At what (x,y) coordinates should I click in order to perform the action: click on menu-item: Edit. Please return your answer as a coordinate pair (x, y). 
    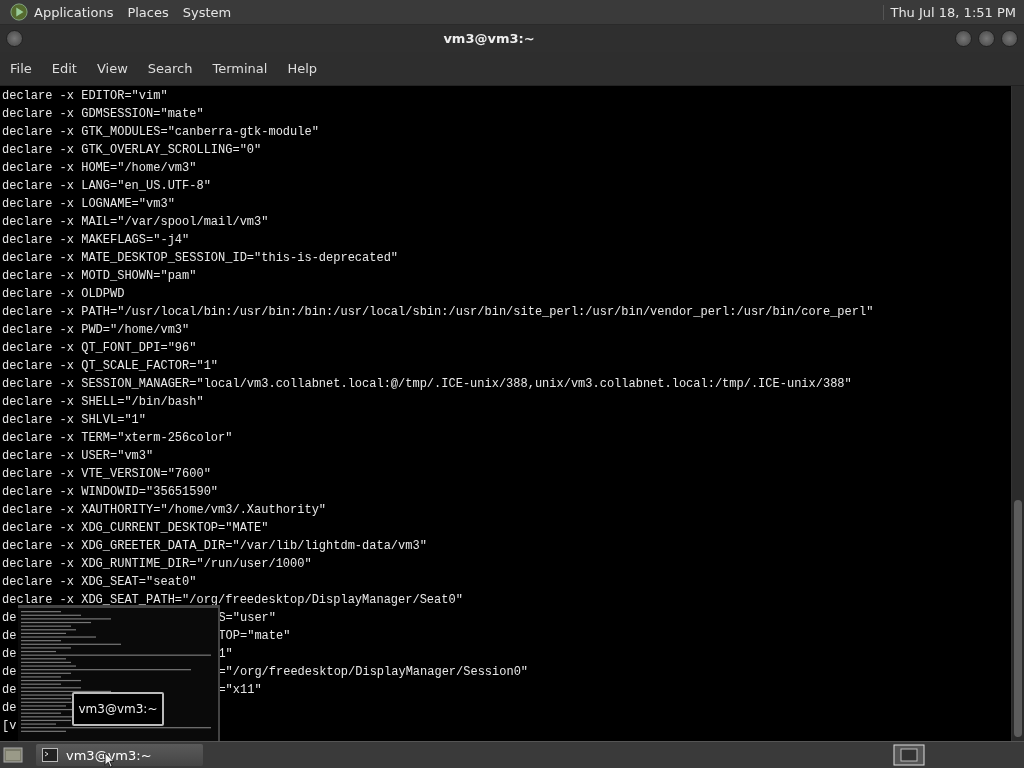
    Looking at the image, I should click on (64, 68).